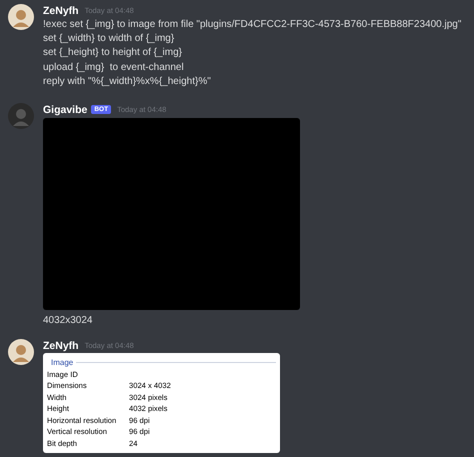 Image resolution: width=474 pixels, height=457 pixels. I want to click on message-line: reply with "%{_width}%x%{_height}%", so click(127, 81).